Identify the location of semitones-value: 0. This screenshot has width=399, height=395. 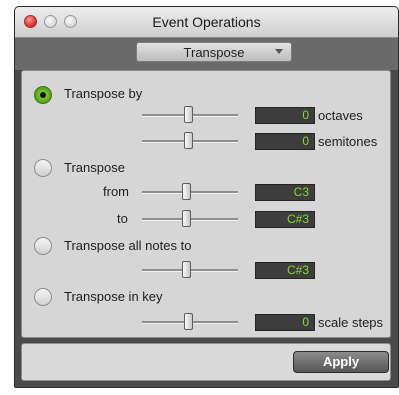
(285, 141).